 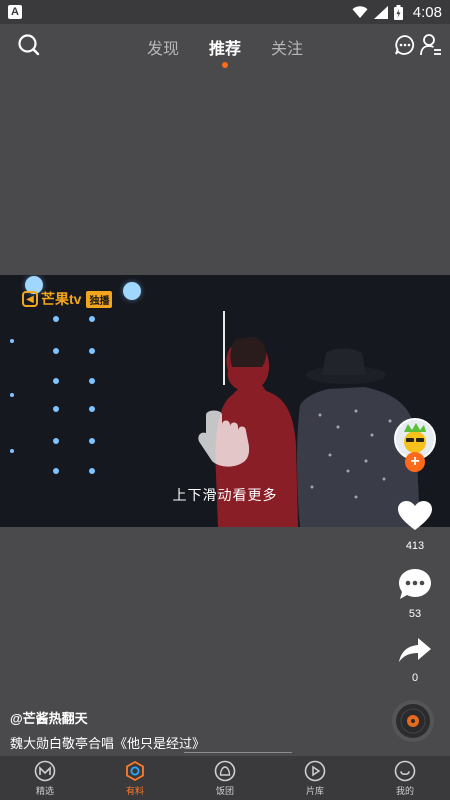 I want to click on follow-button: +, so click(x=415, y=462).